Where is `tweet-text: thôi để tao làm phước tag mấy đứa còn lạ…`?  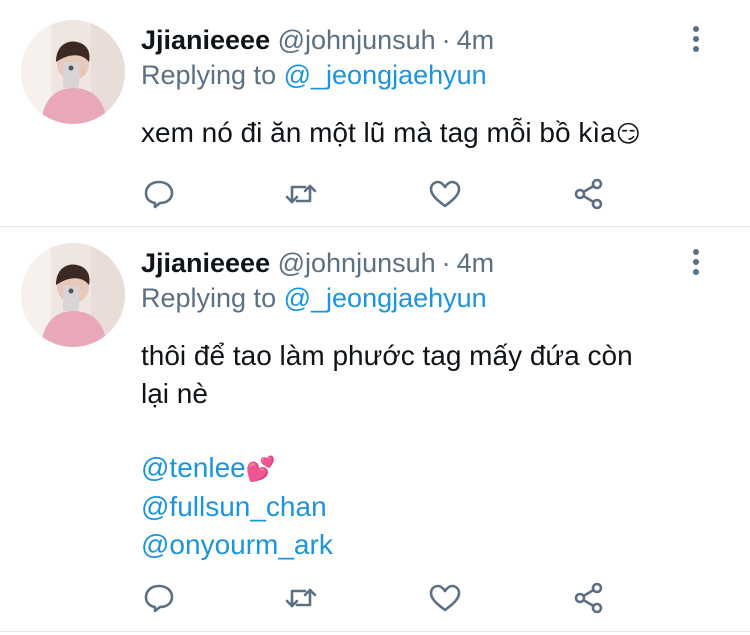 tweet-text: thôi để tao làm phước tag mấy đứa còn lạ… is located at coordinates (387, 375).